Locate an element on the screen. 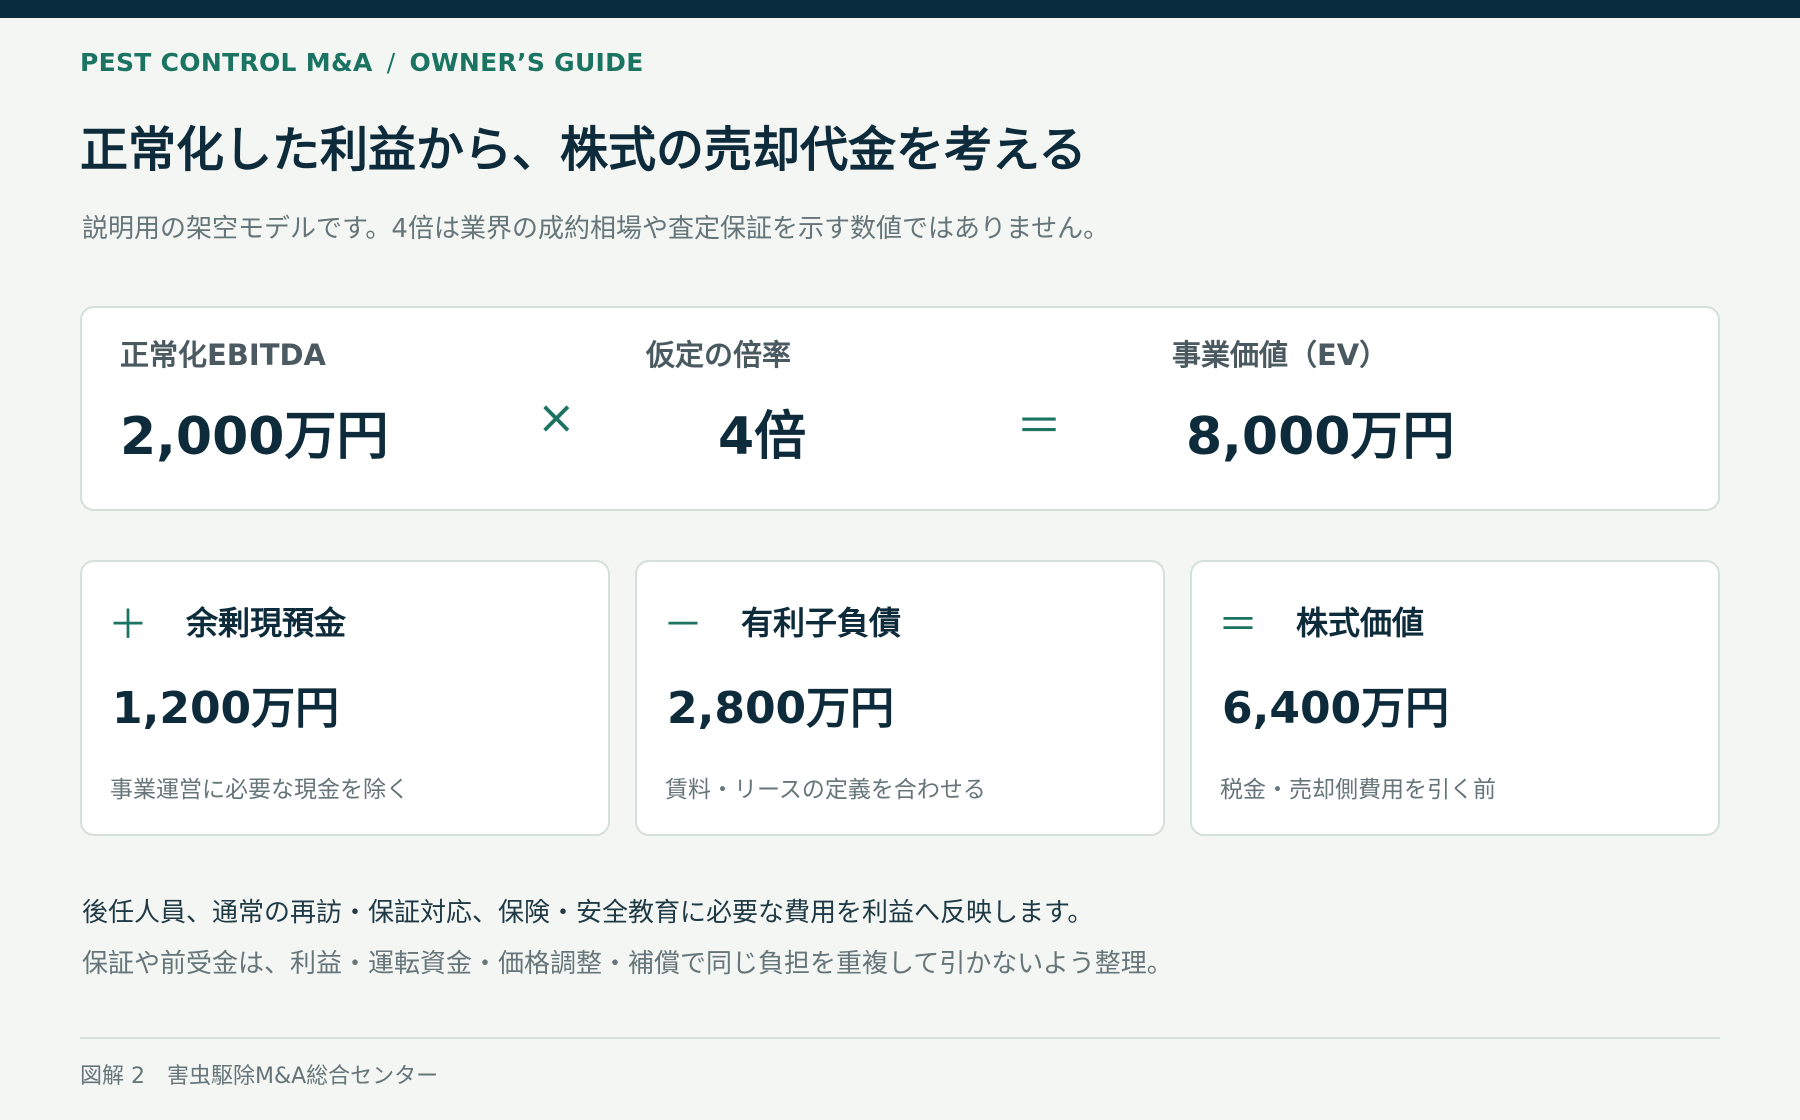 This screenshot has width=1800, height=1120. surplus-cash-title: 余剰現預金 is located at coordinates (266, 623).